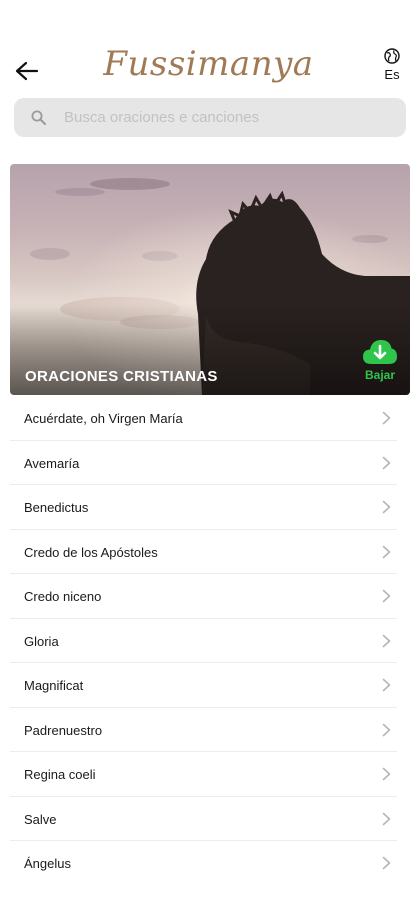  Describe the element at coordinates (380, 375) in the screenshot. I see `download-label: Bajar` at that location.